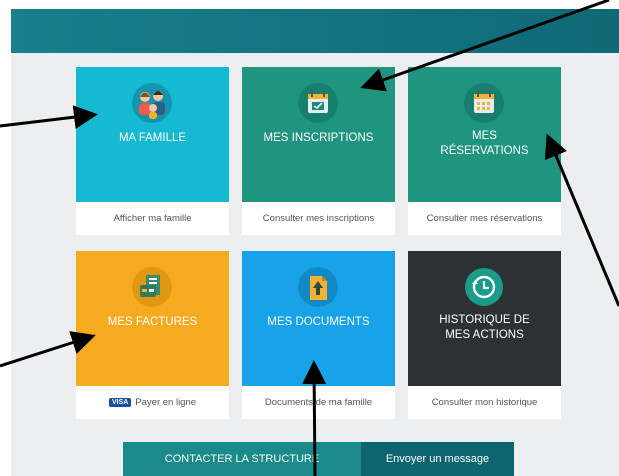 This screenshot has width=619, height=476. Describe the element at coordinates (484, 218) in the screenshot. I see `tile-link: Consulter mes réservations` at that location.